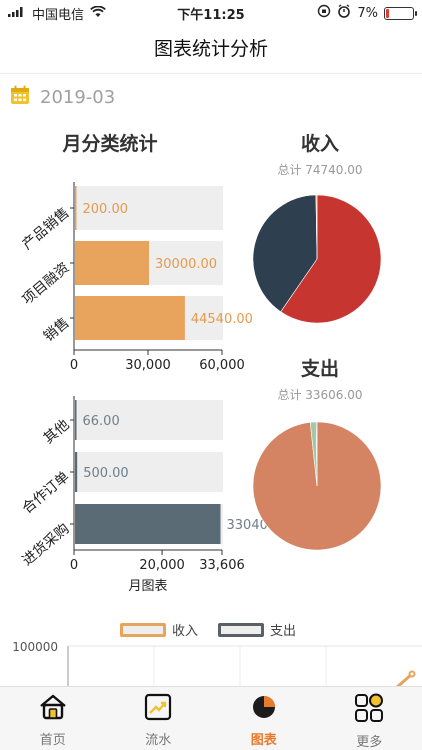 This screenshot has height=750, width=422. What do you see at coordinates (158, 709) in the screenshot?
I see `trend-icon` at bounding box center [158, 709].